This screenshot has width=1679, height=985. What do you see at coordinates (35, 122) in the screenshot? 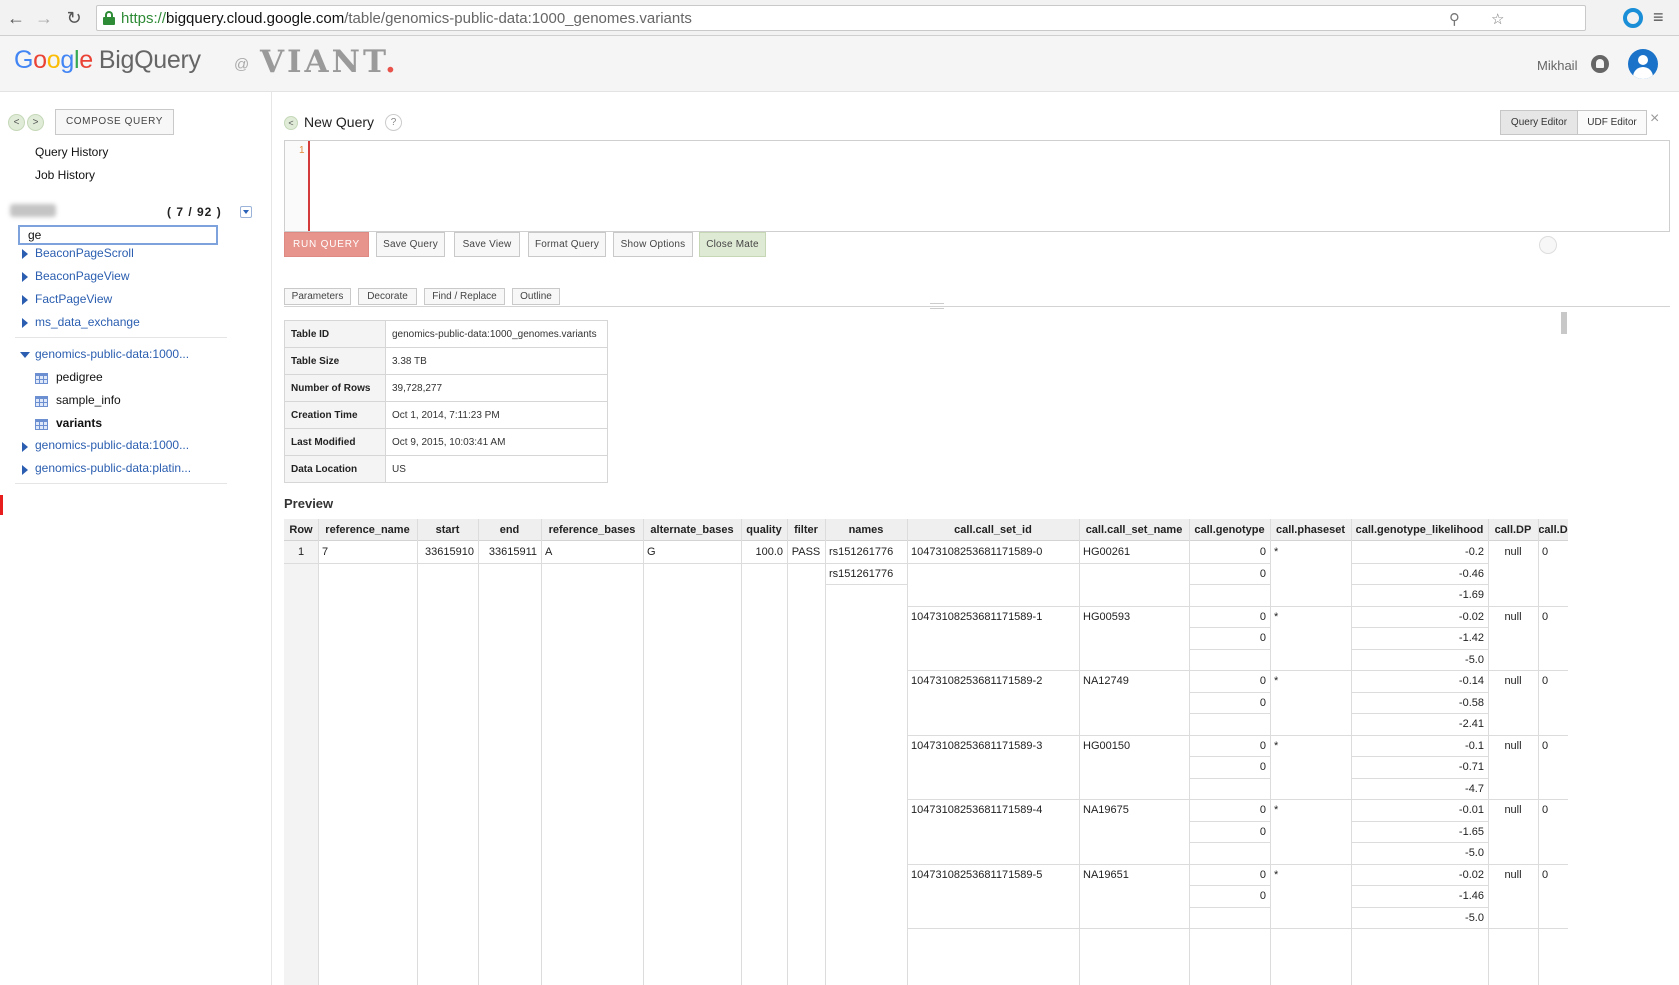
I see `next-button: >` at bounding box center [35, 122].